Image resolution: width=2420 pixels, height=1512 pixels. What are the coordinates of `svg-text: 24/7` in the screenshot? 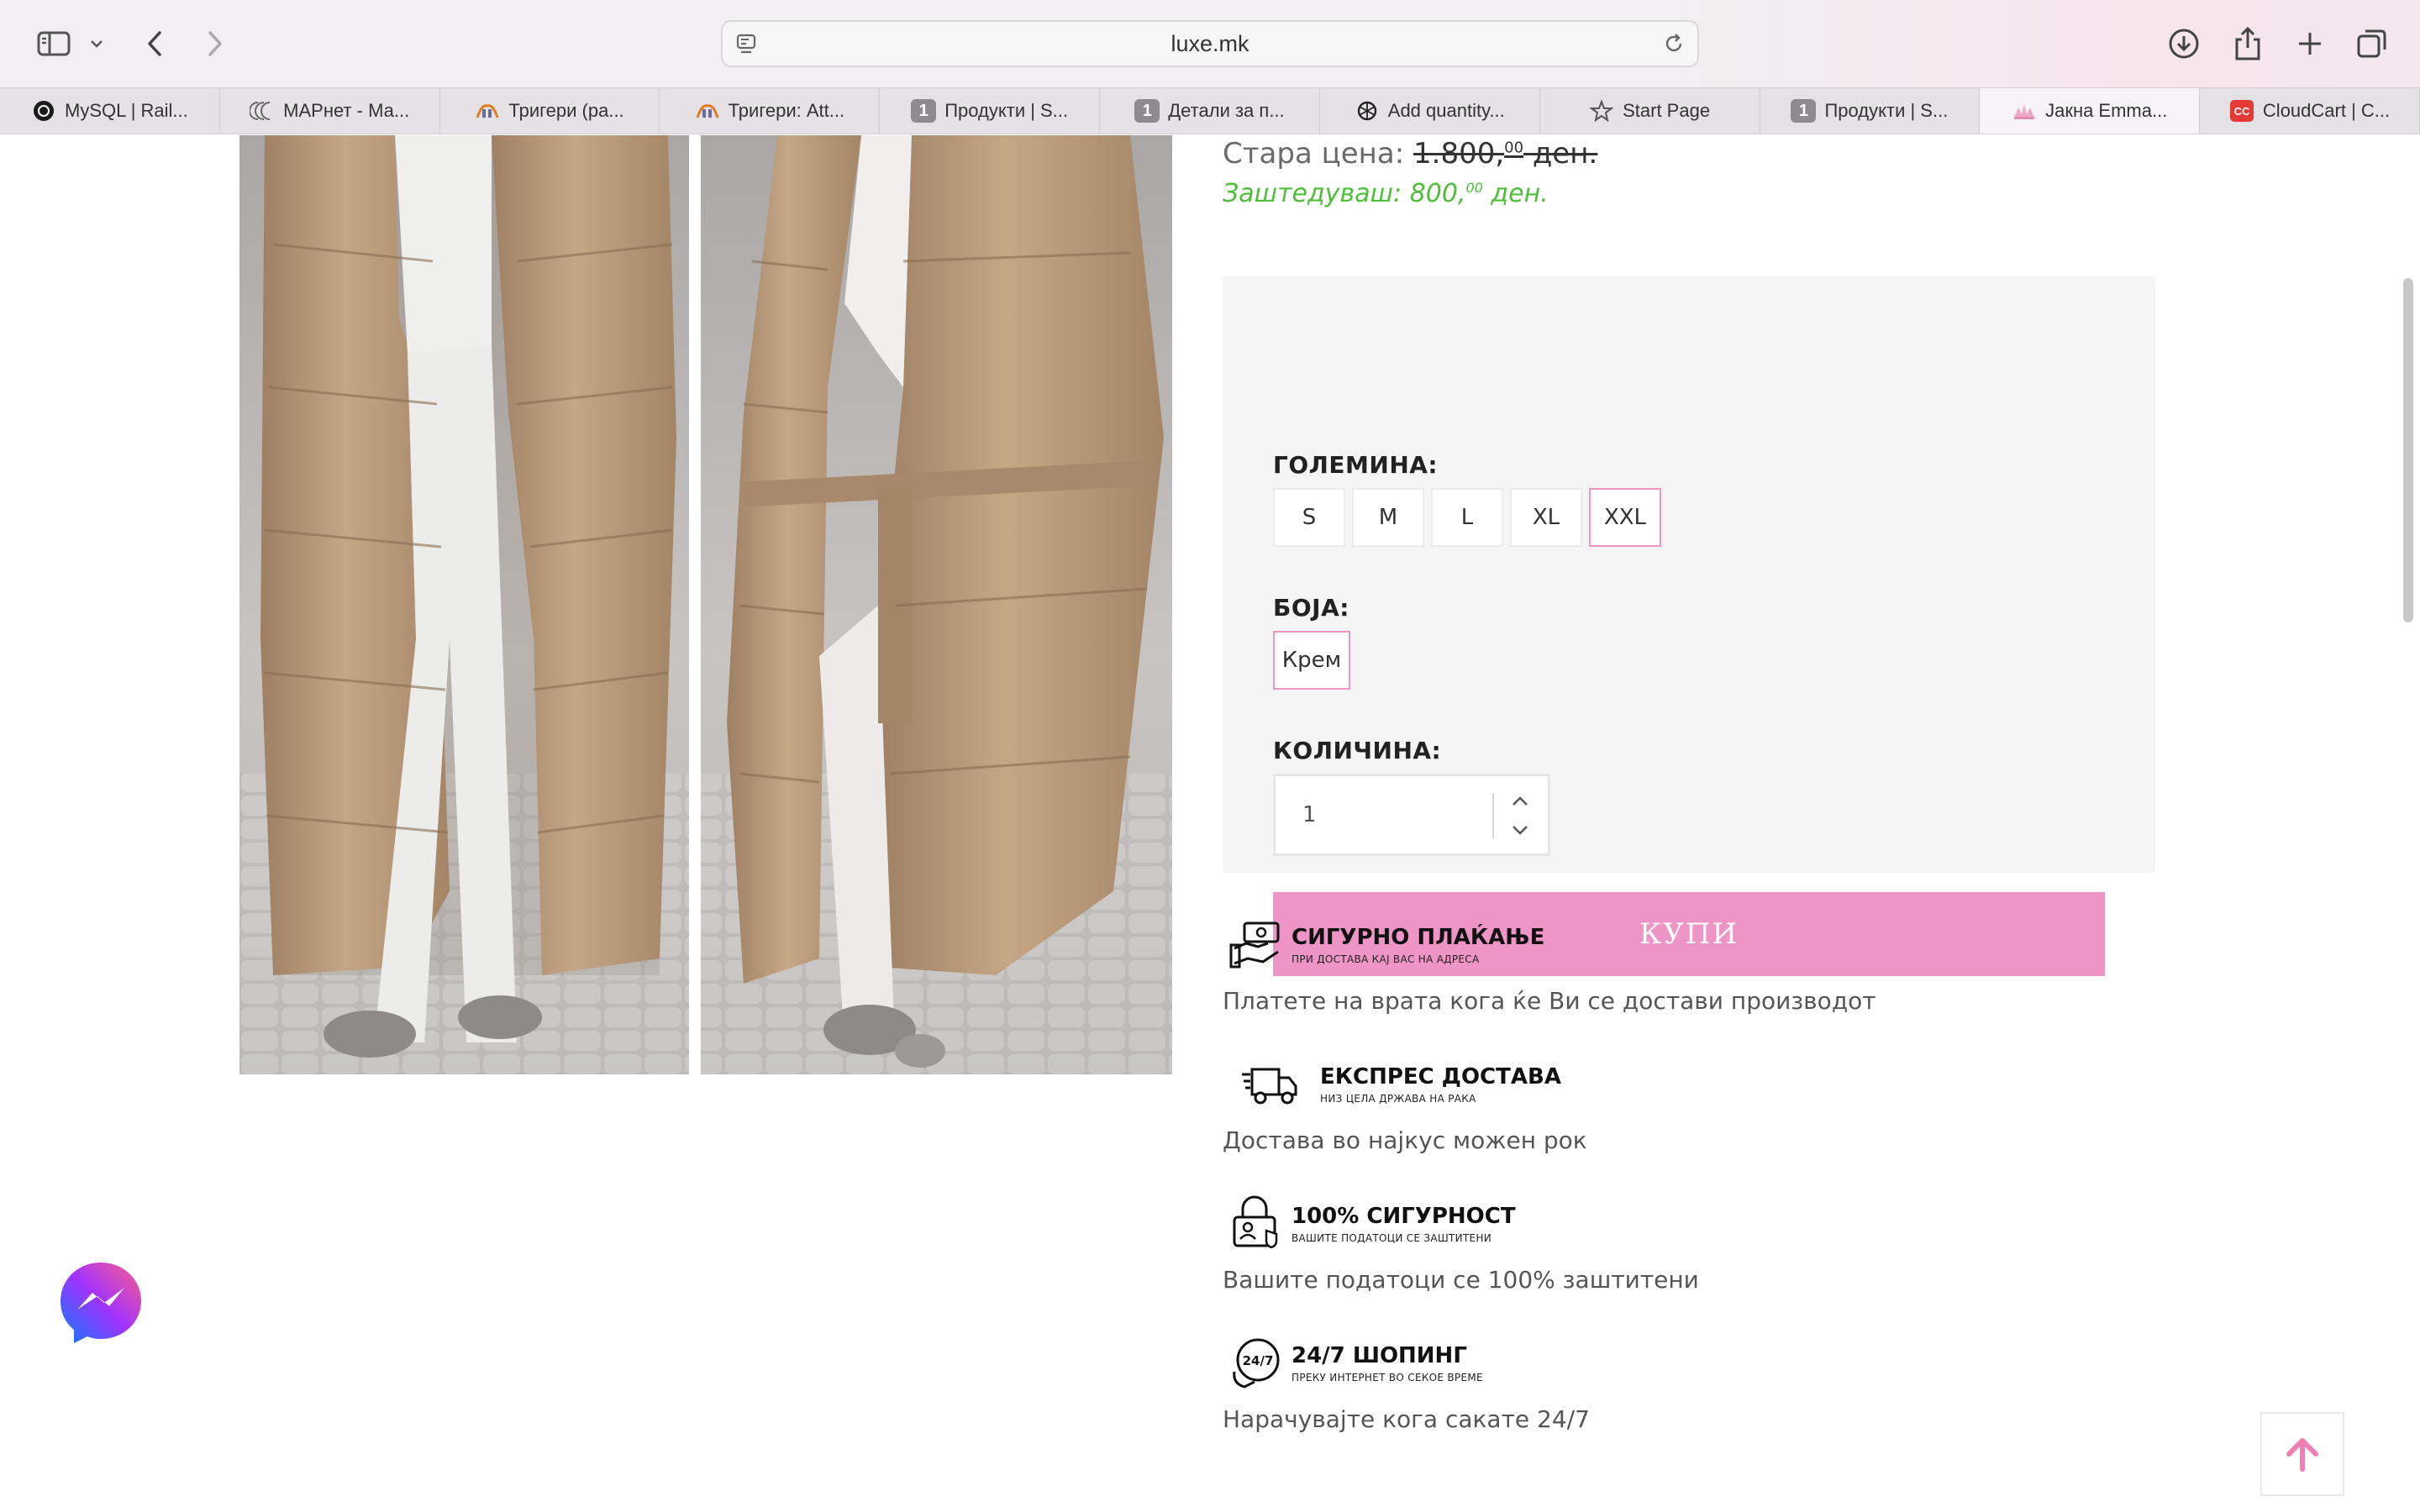 It's located at (1258, 1360).